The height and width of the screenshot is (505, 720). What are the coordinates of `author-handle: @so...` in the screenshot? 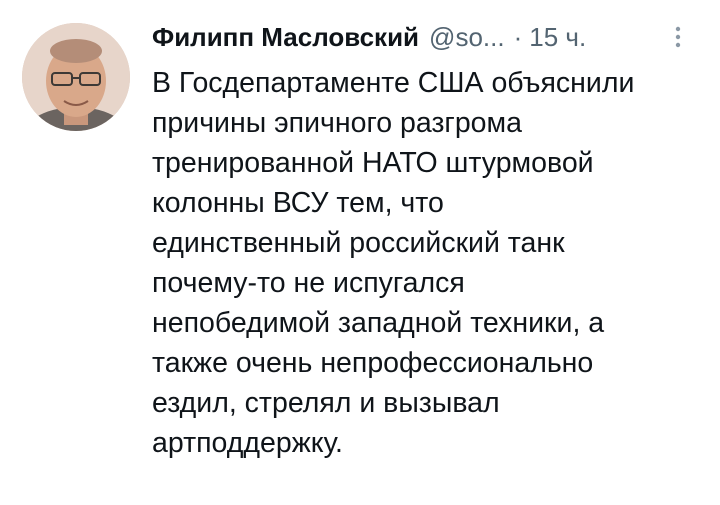 It's located at (467, 37).